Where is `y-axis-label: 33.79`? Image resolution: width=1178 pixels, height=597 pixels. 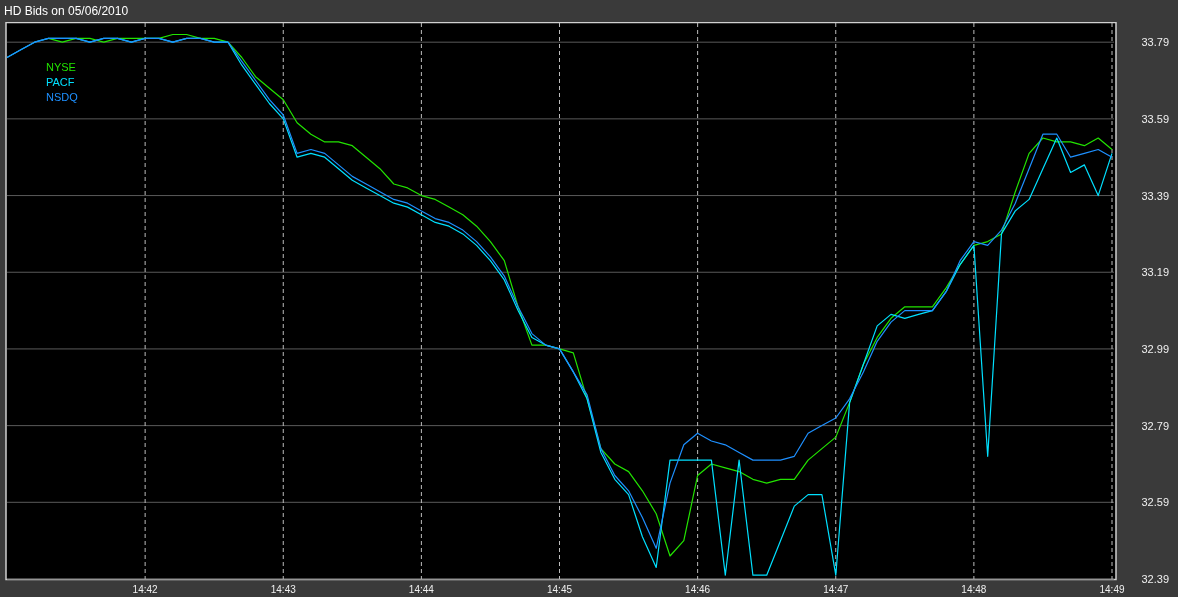 y-axis-label: 33.79 is located at coordinates (1155, 42).